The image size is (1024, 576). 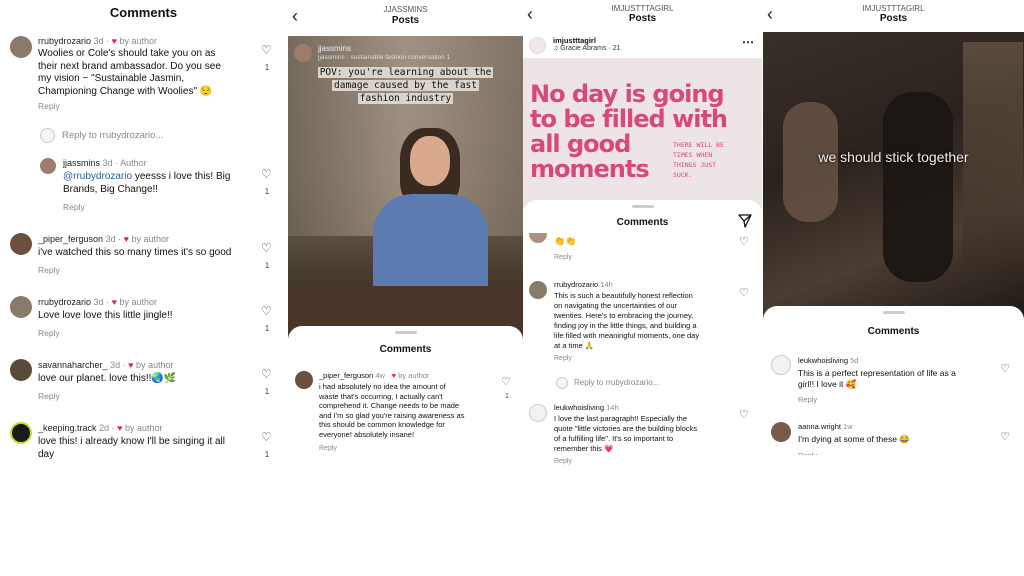 I want to click on comment-header: leukwhoisliving 5d, so click(x=828, y=360).